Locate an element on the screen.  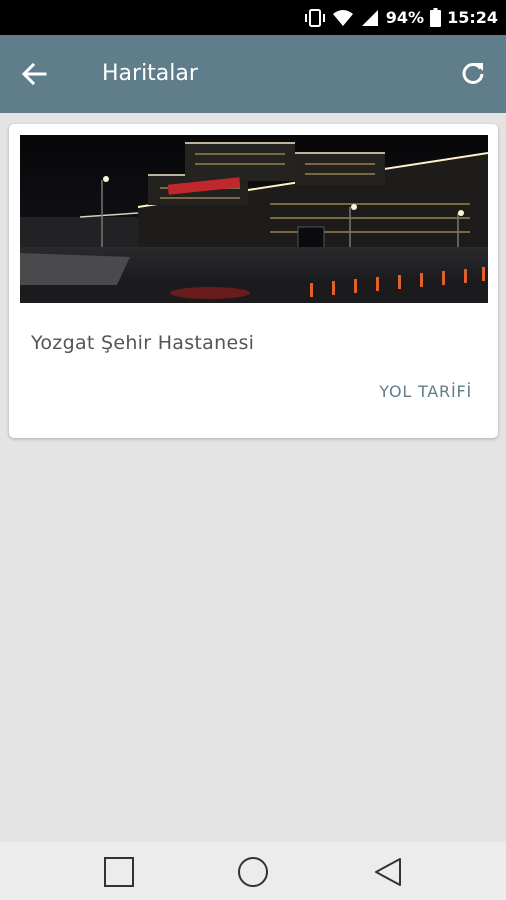
home-circle-icon is located at coordinates (253, 872).